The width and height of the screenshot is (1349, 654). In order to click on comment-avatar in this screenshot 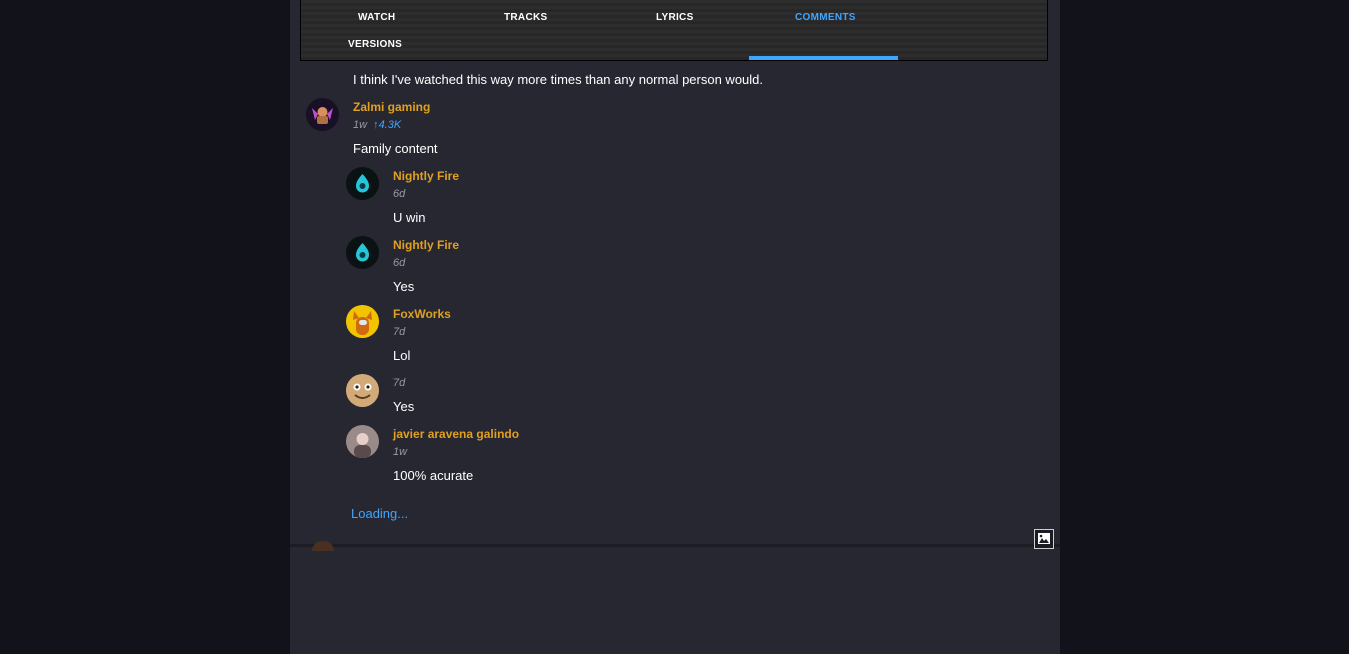, I will do `click(322, 114)`.